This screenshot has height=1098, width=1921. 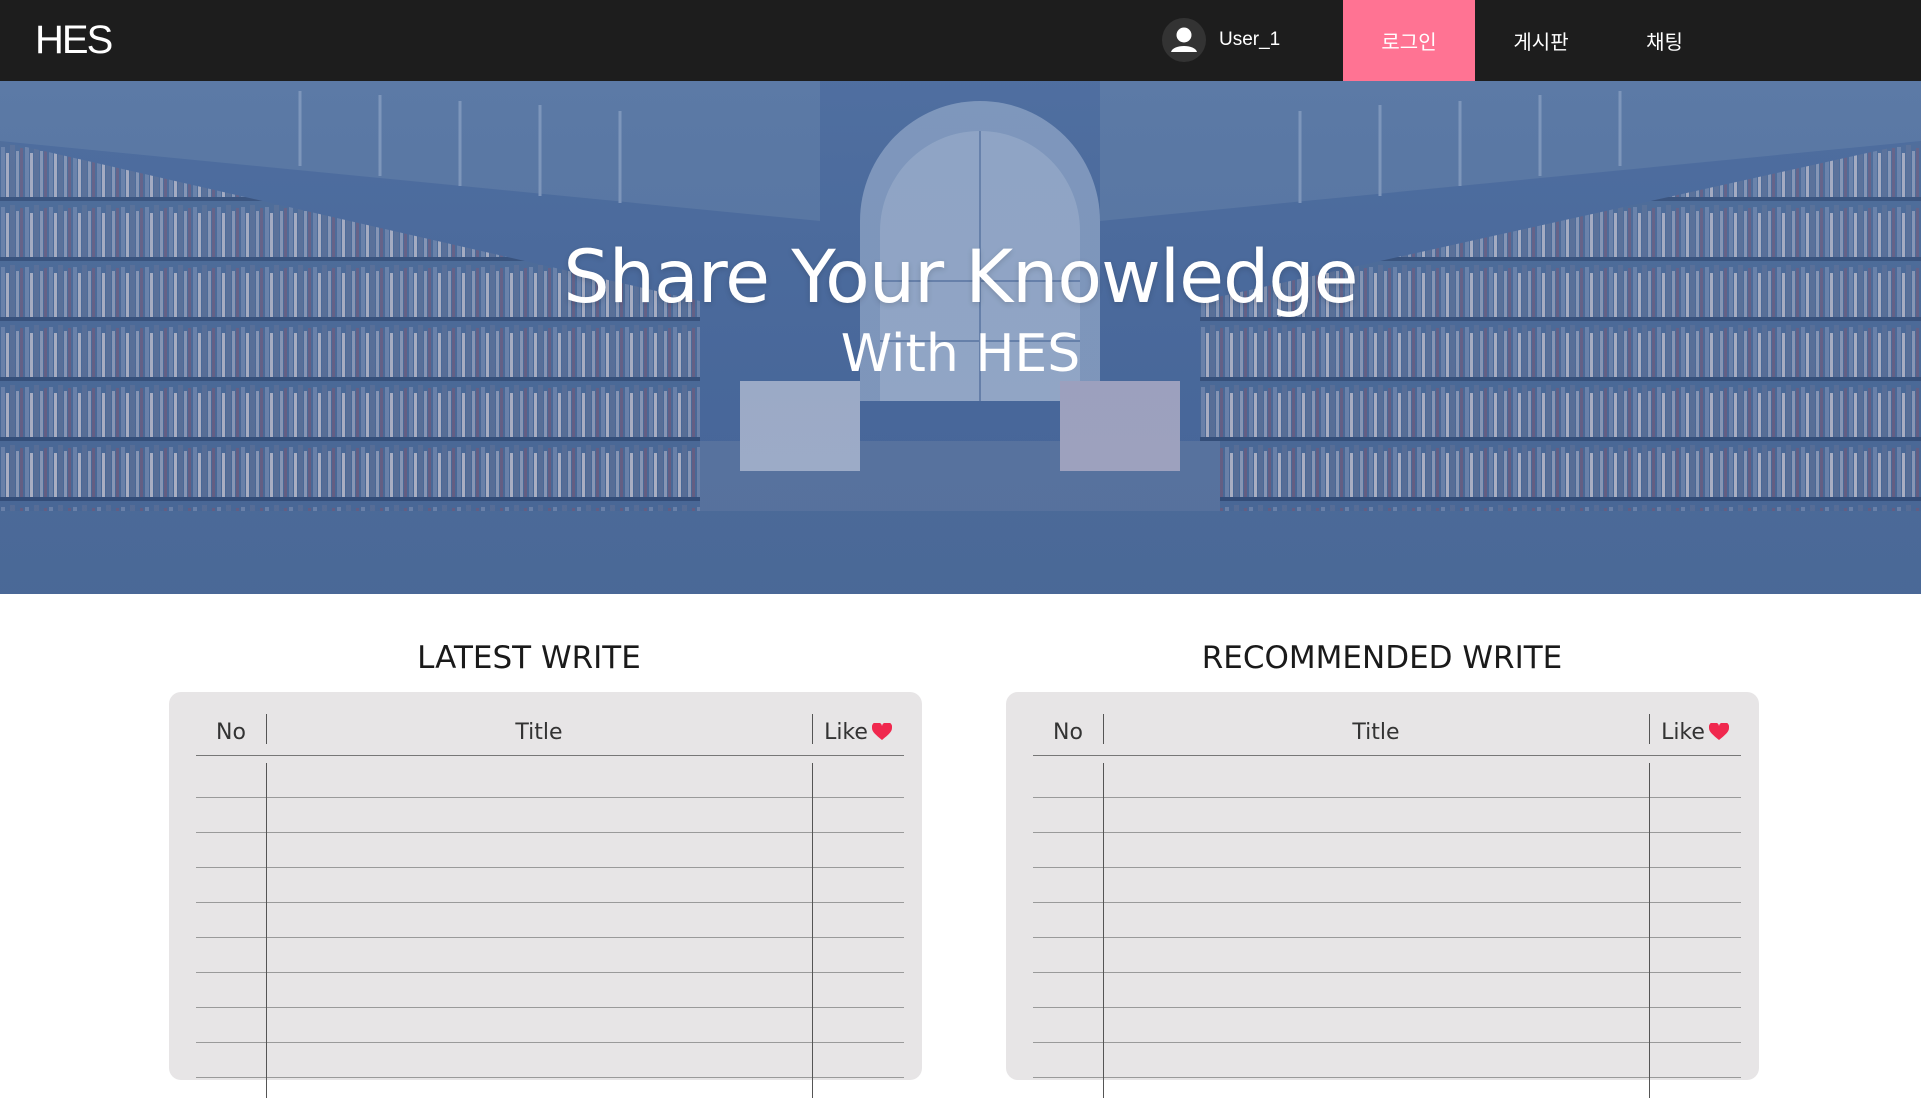 I want to click on user-avatar-icon, so click(x=1184, y=40).